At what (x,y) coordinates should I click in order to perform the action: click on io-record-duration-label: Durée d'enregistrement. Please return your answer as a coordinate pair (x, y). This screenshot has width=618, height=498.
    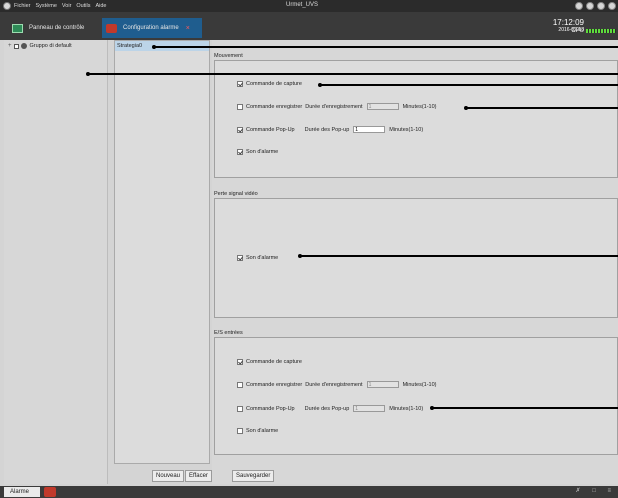
    Looking at the image, I should click on (334, 384).